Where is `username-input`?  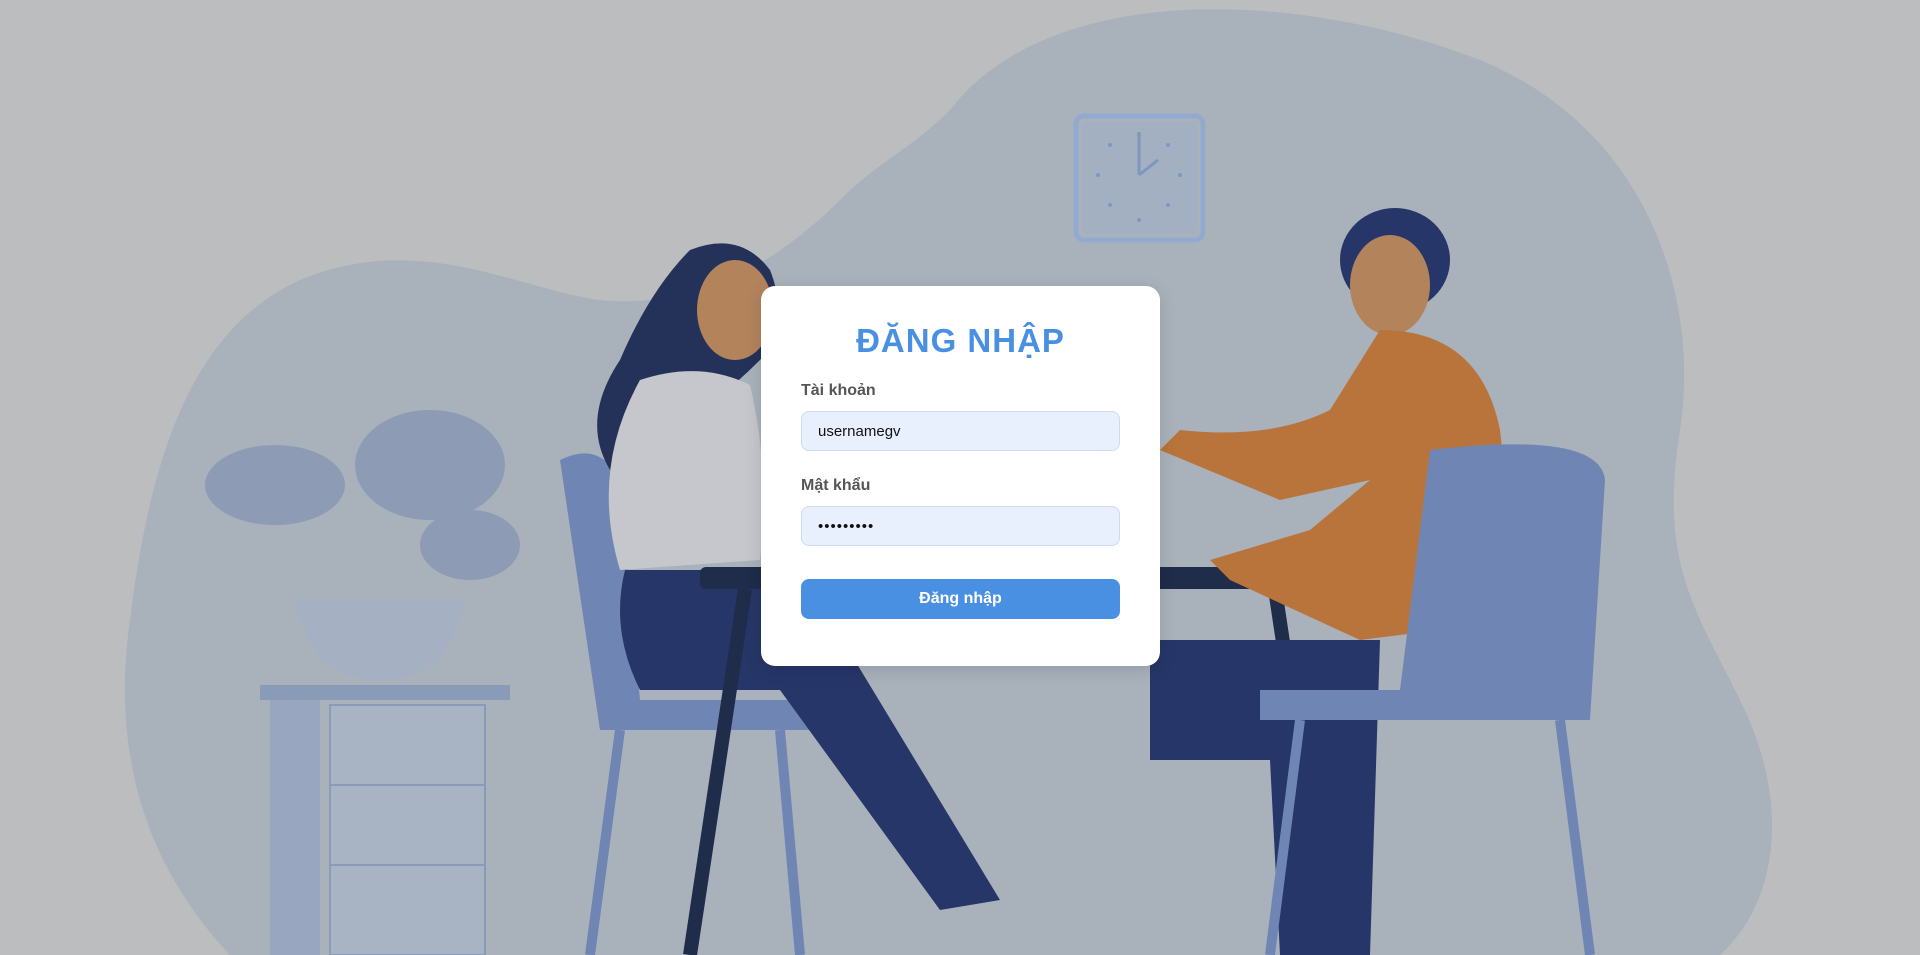
username-input is located at coordinates (960, 431).